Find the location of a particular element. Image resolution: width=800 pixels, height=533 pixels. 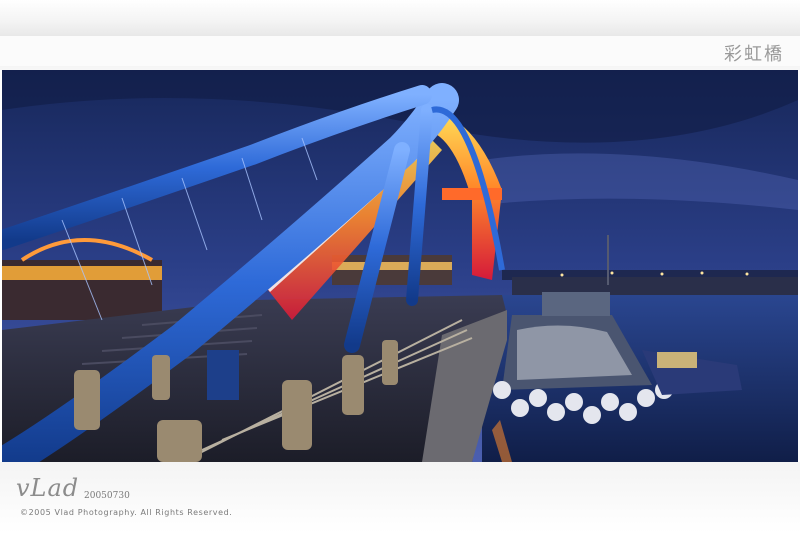

photographer-signature-logo: vLad is located at coordinates (48, 488).